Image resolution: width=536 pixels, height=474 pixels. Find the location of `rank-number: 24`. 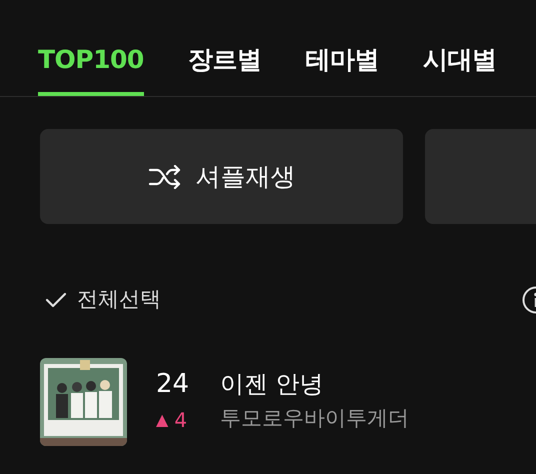

rank-number: 24 is located at coordinates (173, 385).